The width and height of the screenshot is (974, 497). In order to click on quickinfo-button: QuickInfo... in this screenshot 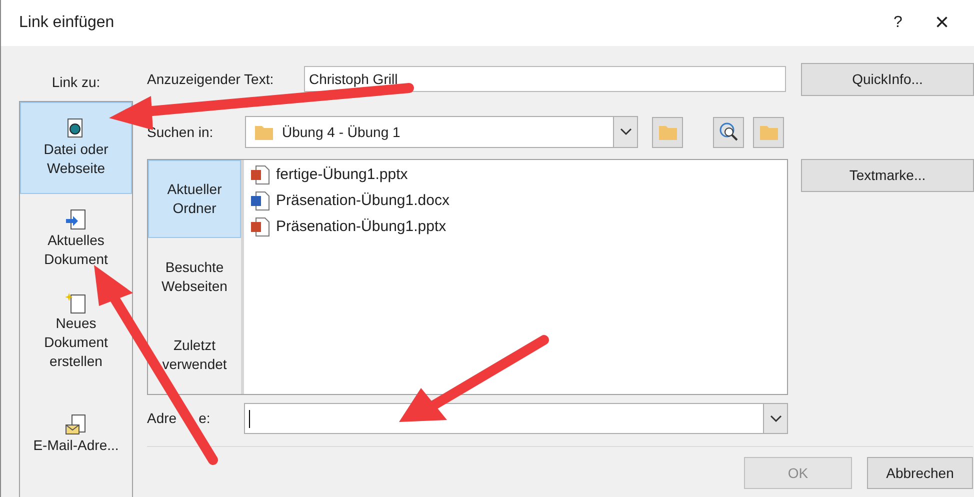, I will do `click(887, 79)`.